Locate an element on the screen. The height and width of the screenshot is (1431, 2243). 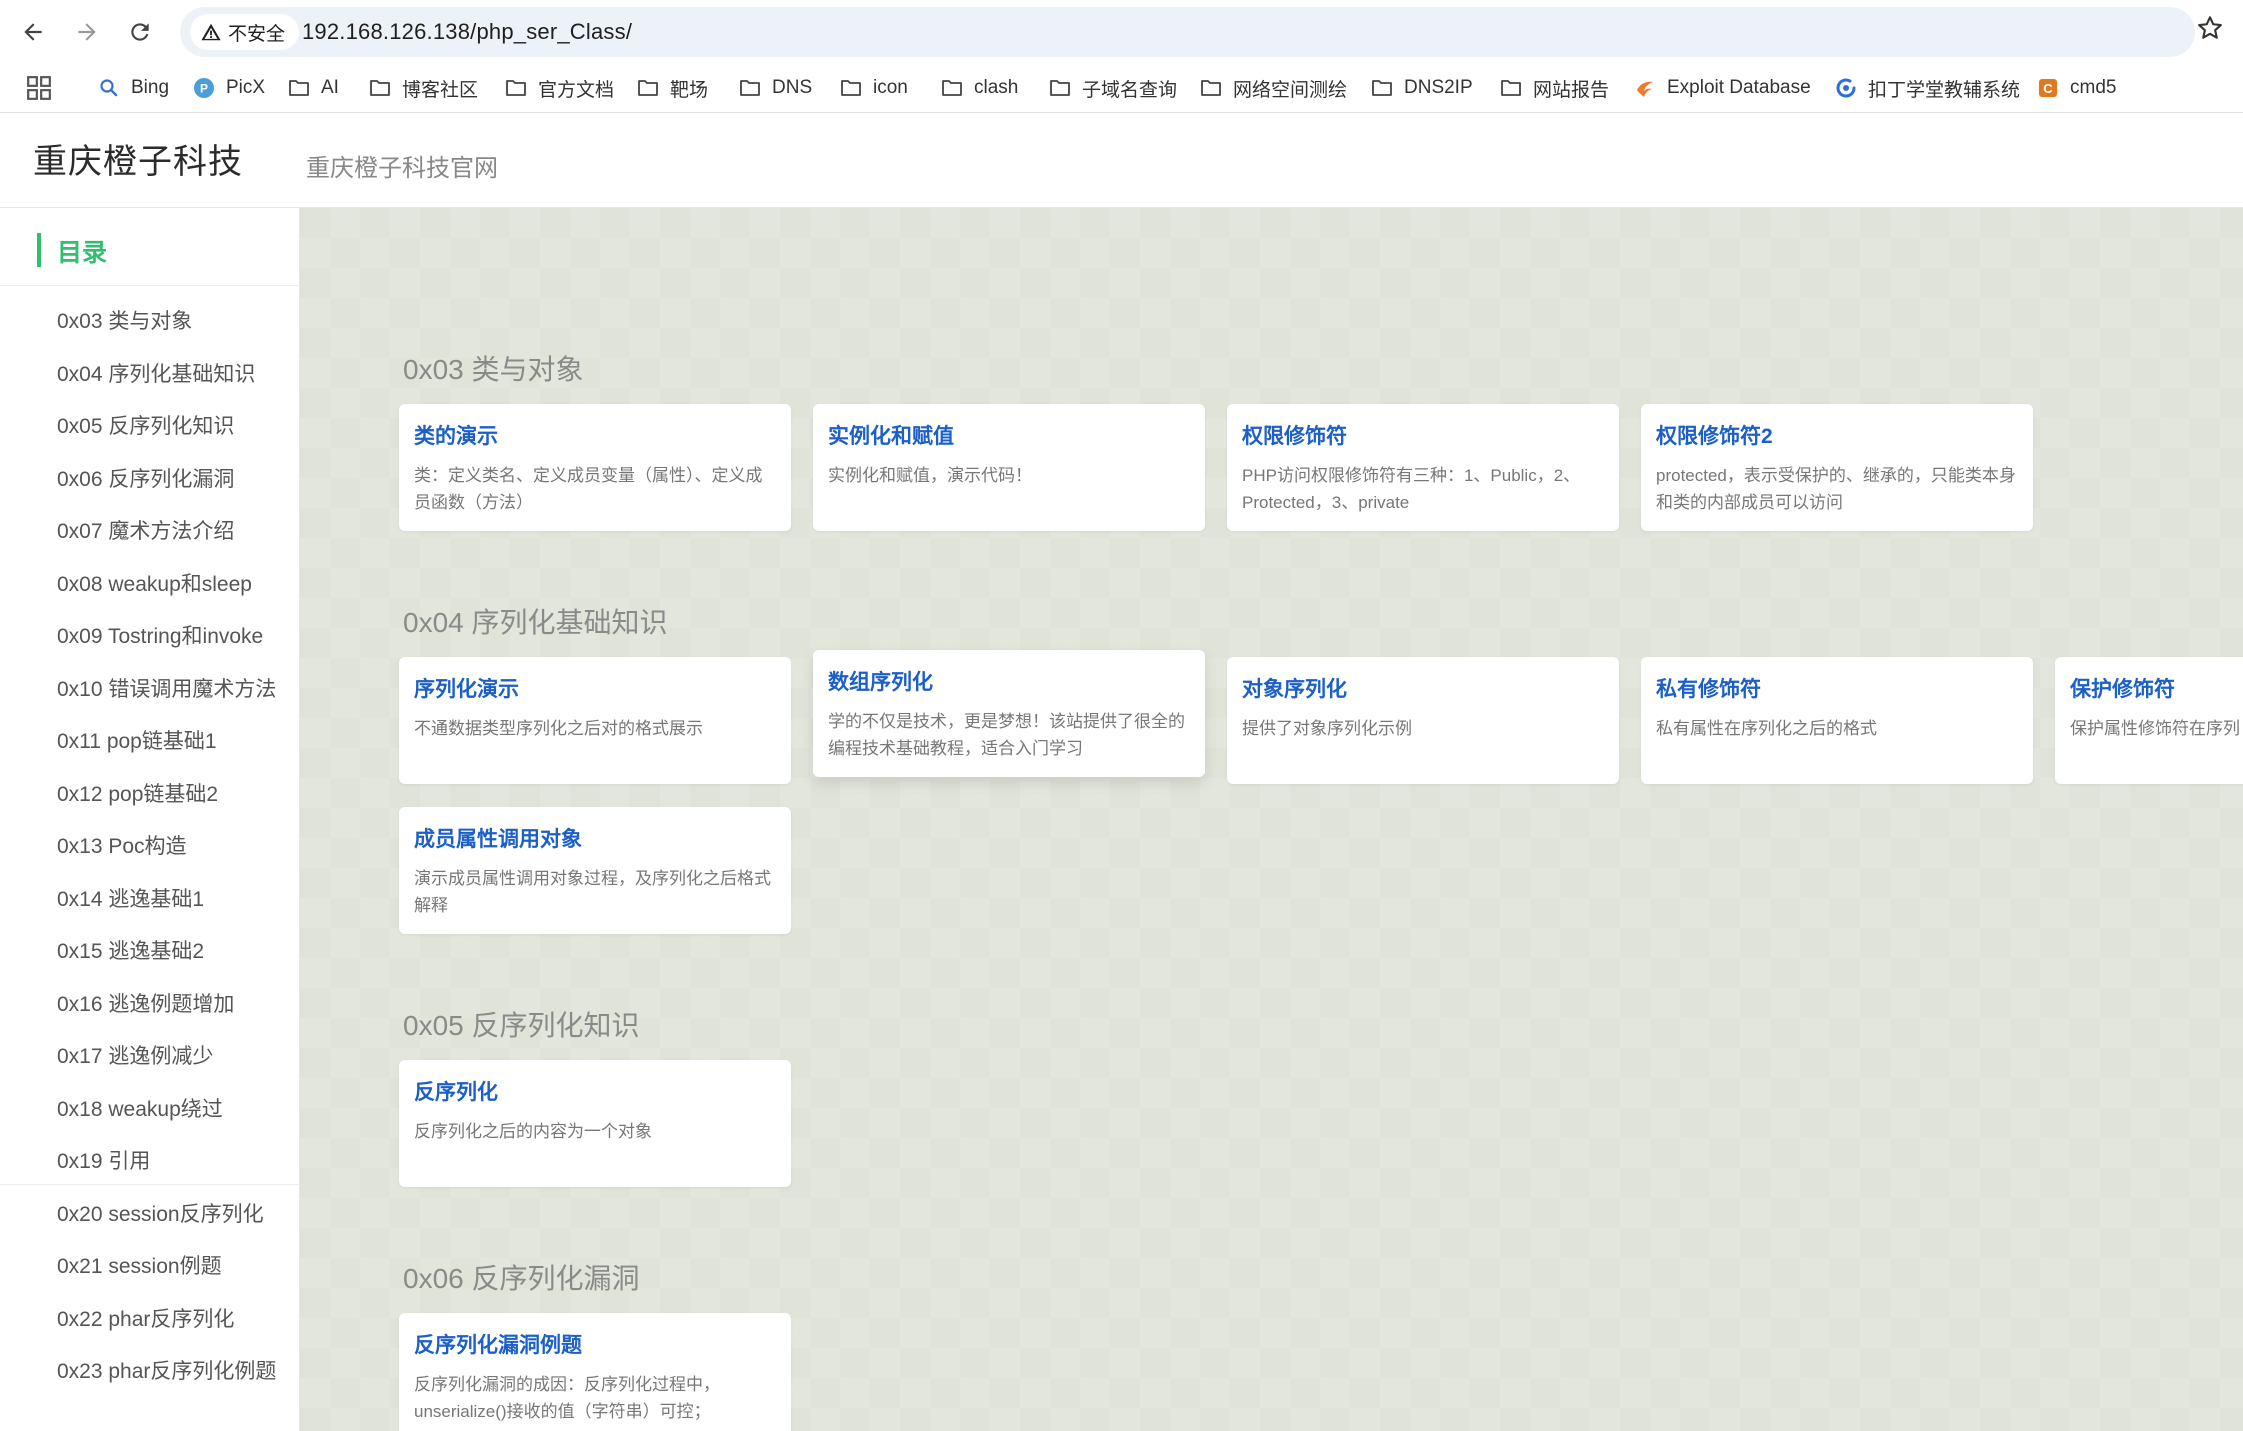
toc-title: 目录 is located at coordinates (82, 253).